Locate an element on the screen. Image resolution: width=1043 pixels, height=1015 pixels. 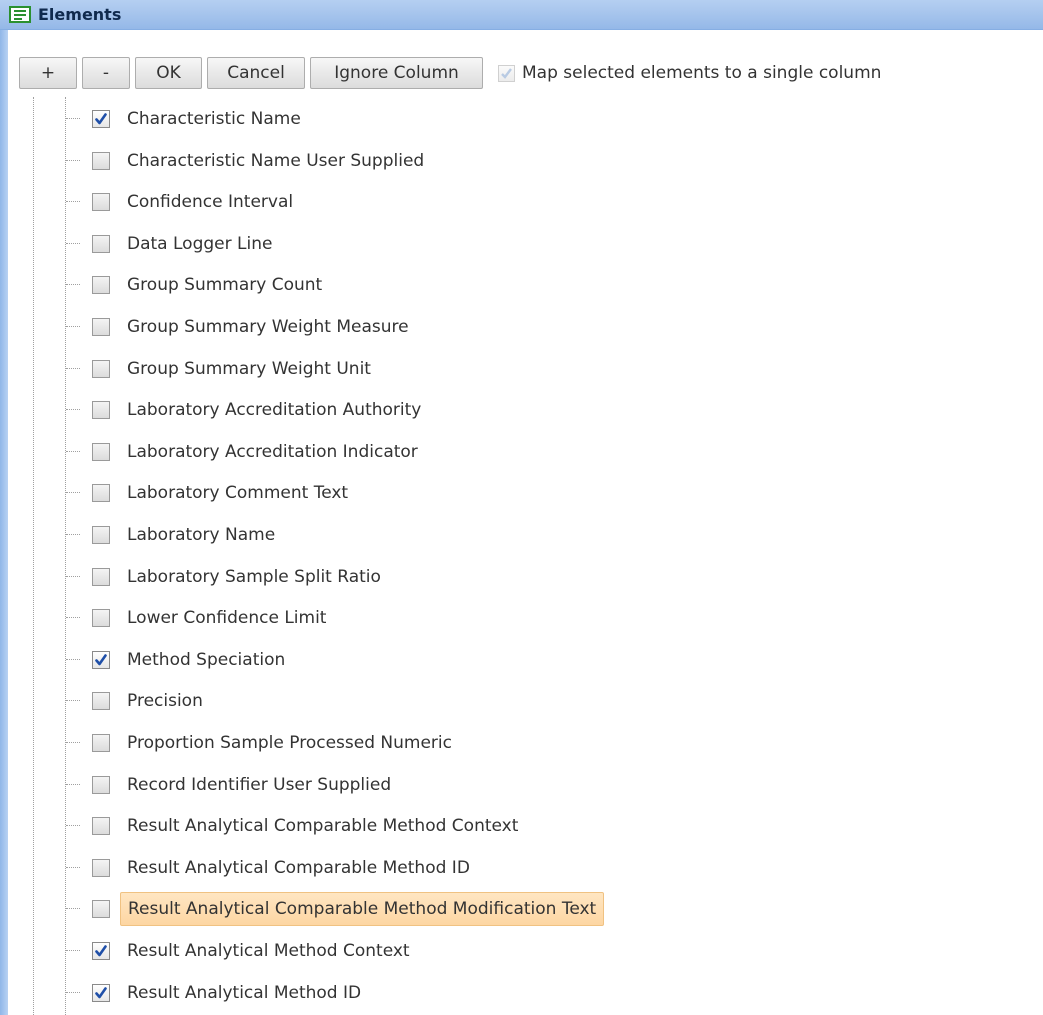
remove-button: - is located at coordinates (106, 73).